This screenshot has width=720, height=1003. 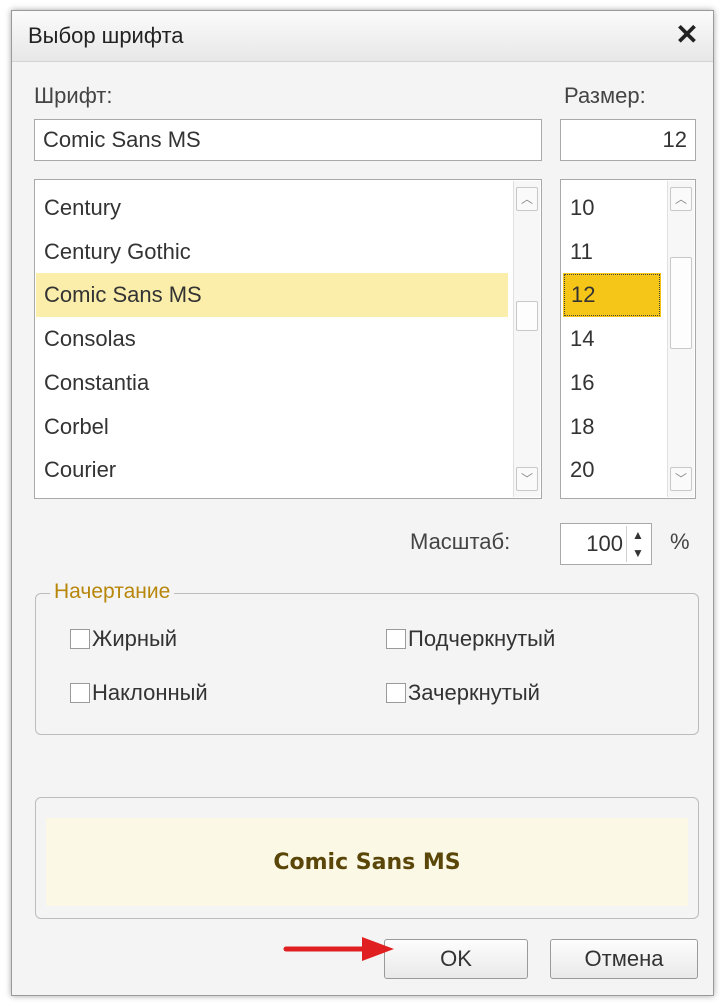 I want to click on underline-checkbox: Подчеркнутый, so click(x=470, y=639).